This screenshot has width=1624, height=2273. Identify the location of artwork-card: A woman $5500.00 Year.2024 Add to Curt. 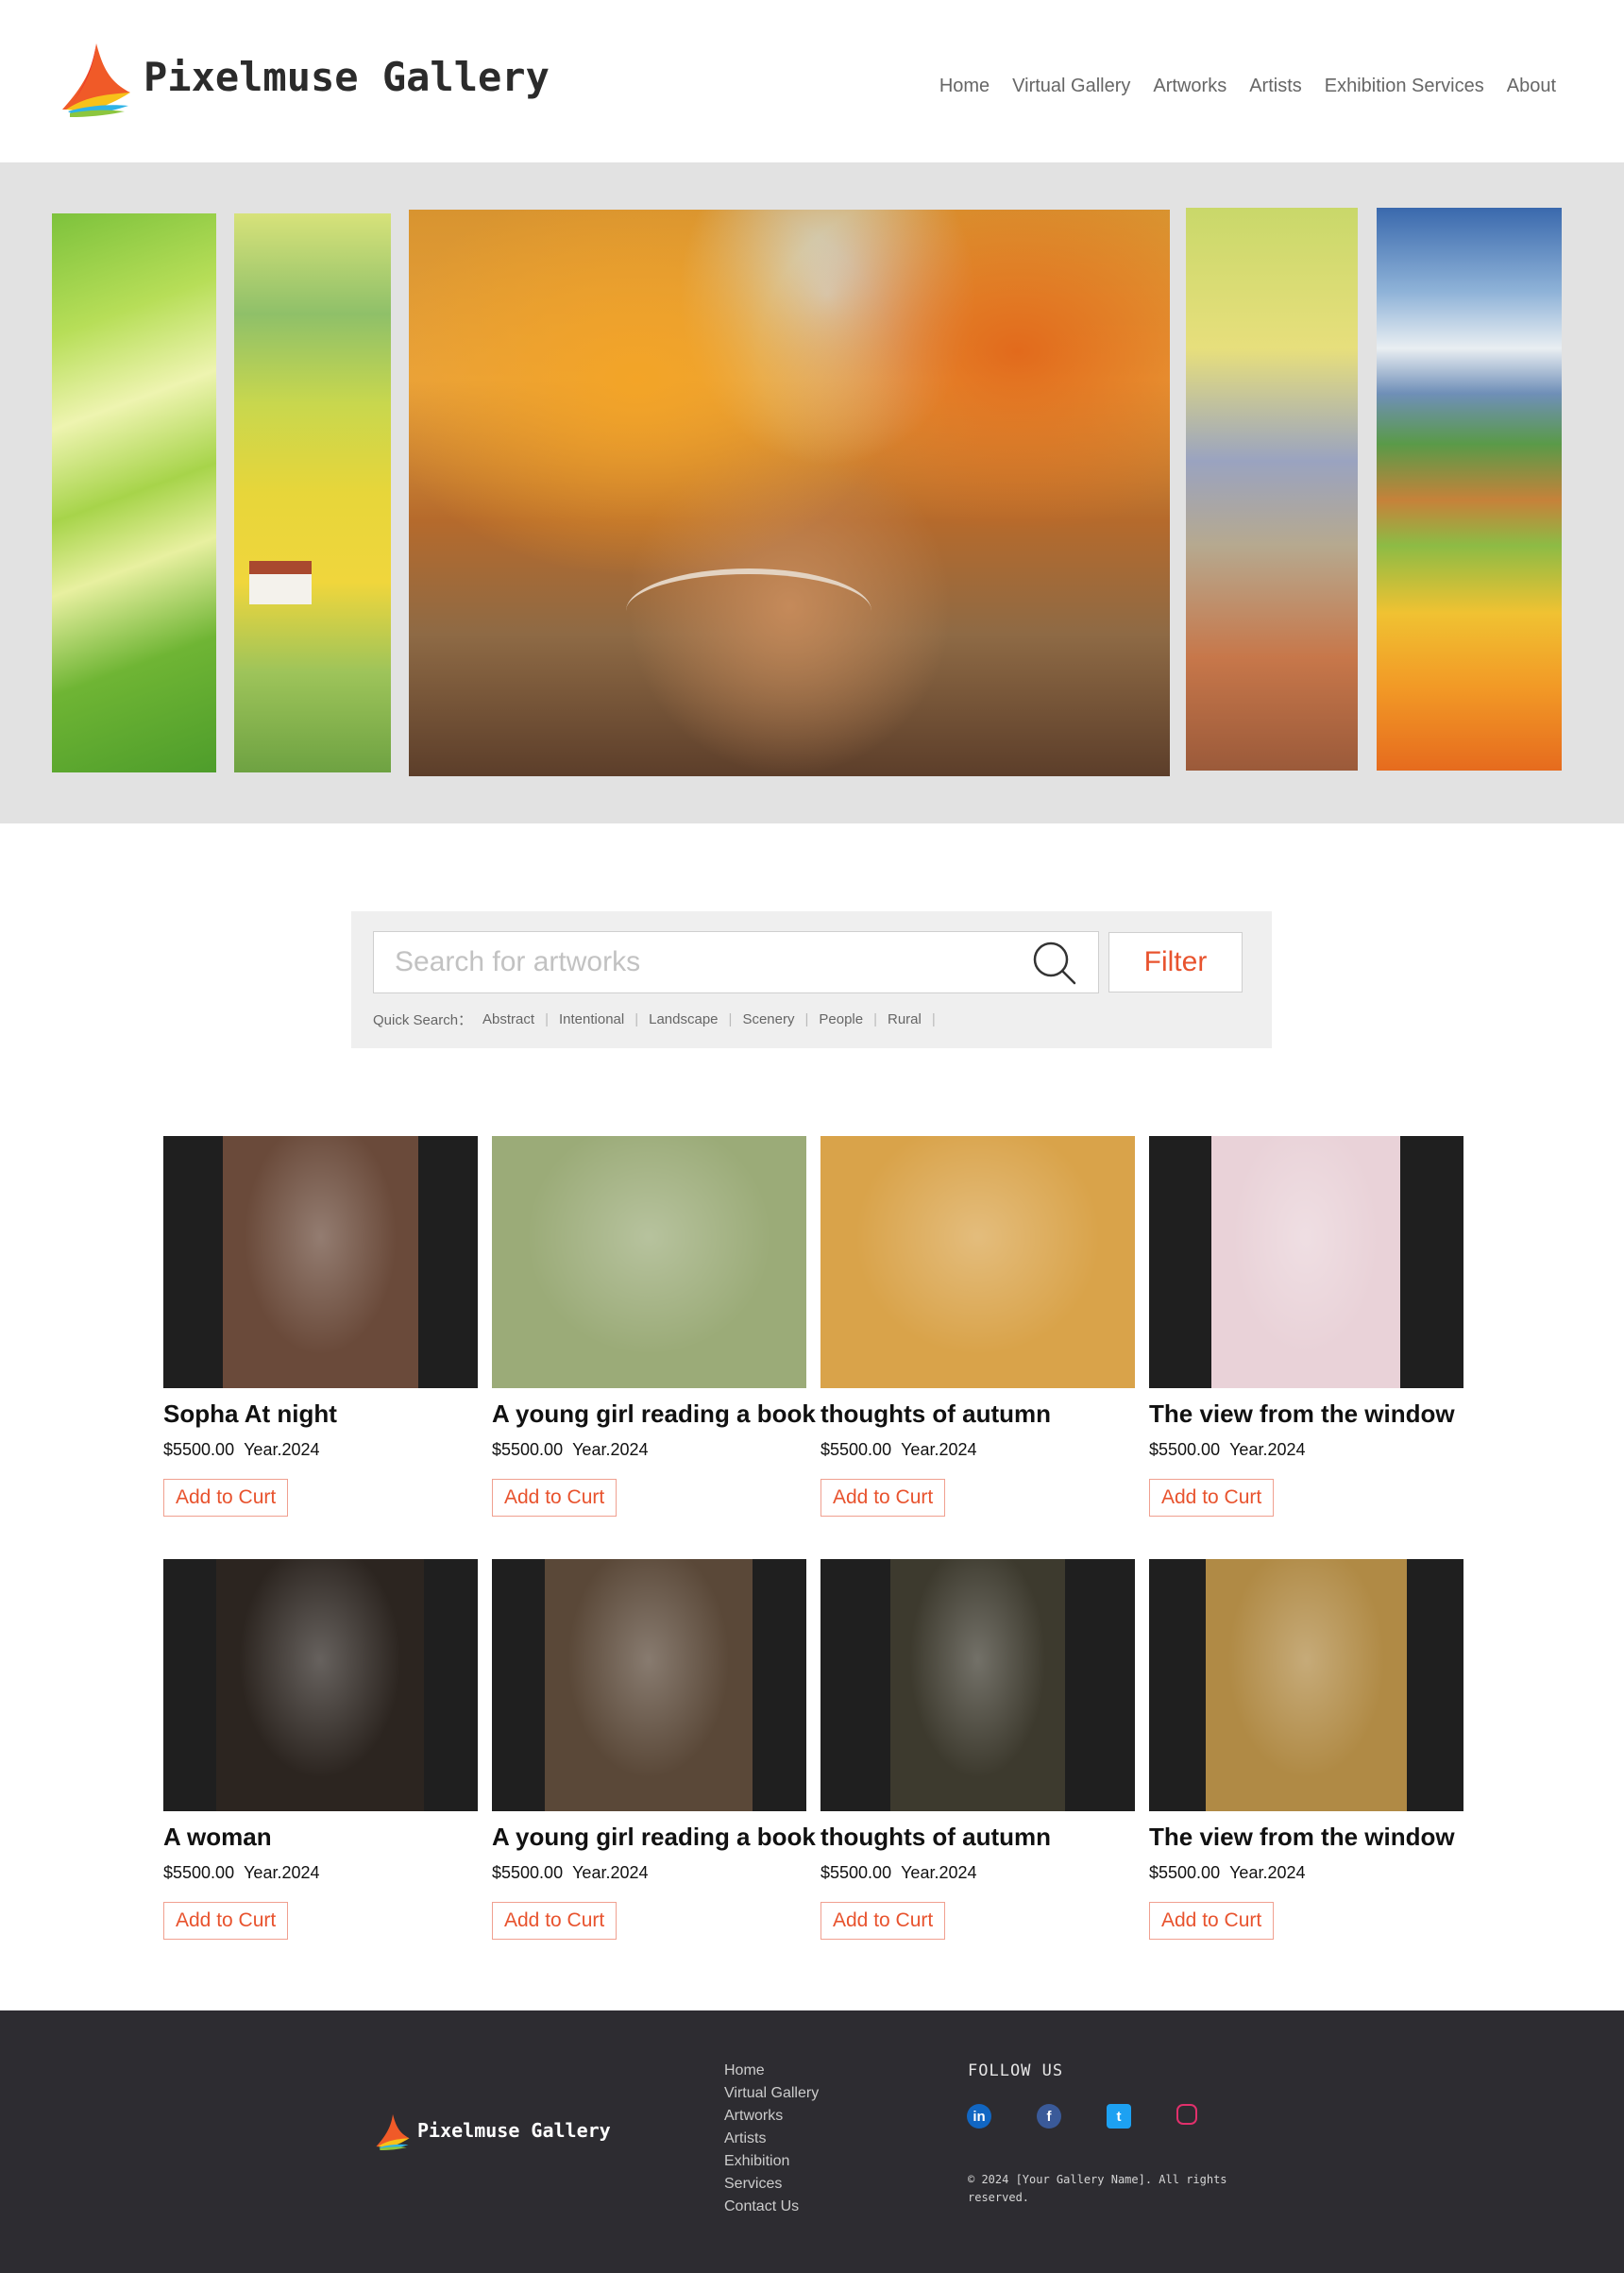
(320, 1749).